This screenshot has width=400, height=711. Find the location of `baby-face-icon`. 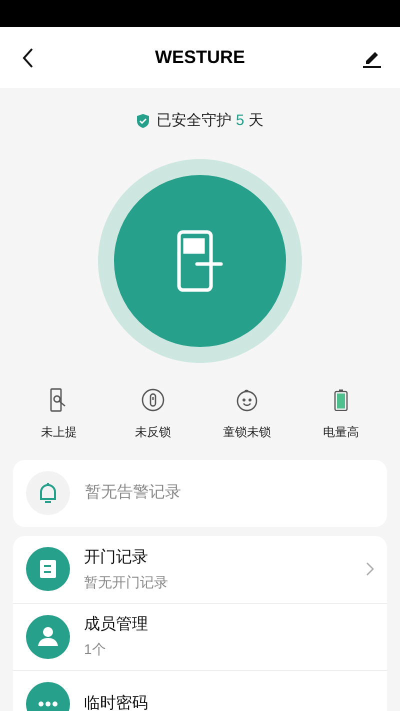

baby-face-icon is located at coordinates (247, 400).